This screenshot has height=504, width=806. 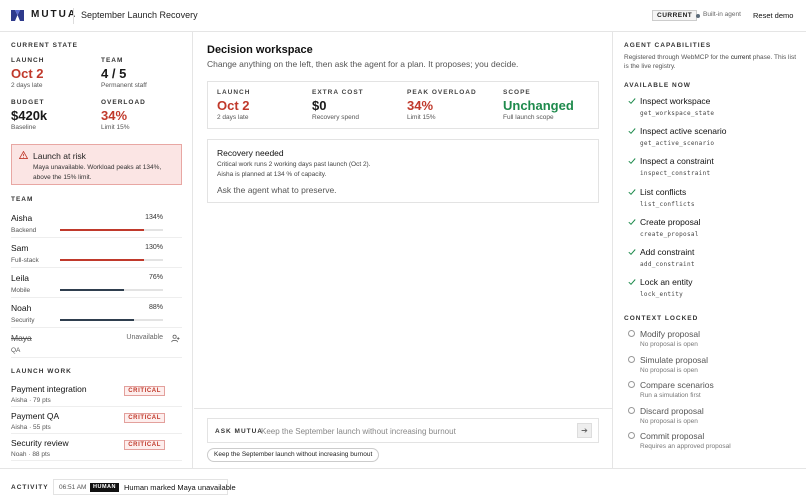 I want to click on metric-value: Unchanged, so click(x=538, y=105).